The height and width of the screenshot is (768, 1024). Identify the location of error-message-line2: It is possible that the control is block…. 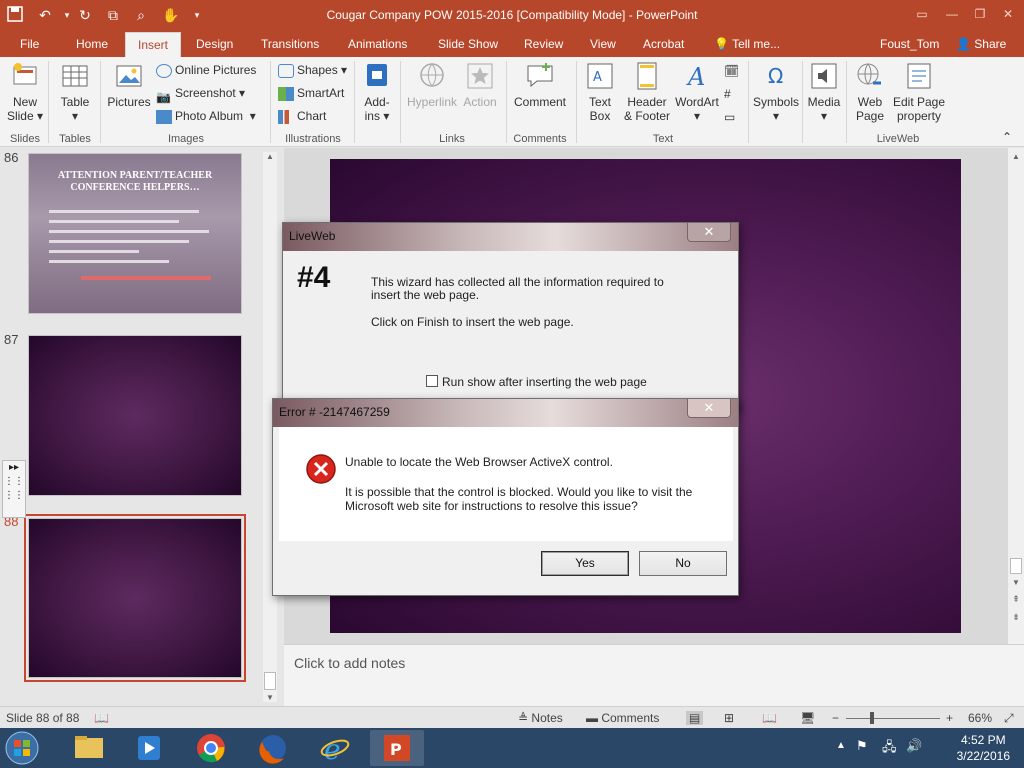
(519, 492).